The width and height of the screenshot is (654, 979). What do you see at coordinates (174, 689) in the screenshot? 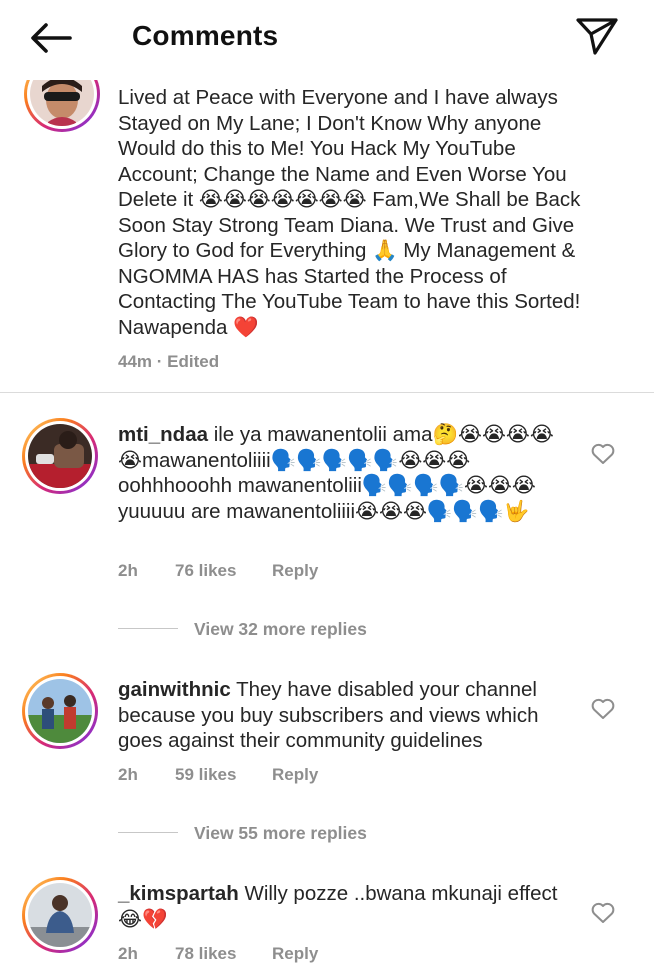
I see `comment-username: gainwithnic` at bounding box center [174, 689].